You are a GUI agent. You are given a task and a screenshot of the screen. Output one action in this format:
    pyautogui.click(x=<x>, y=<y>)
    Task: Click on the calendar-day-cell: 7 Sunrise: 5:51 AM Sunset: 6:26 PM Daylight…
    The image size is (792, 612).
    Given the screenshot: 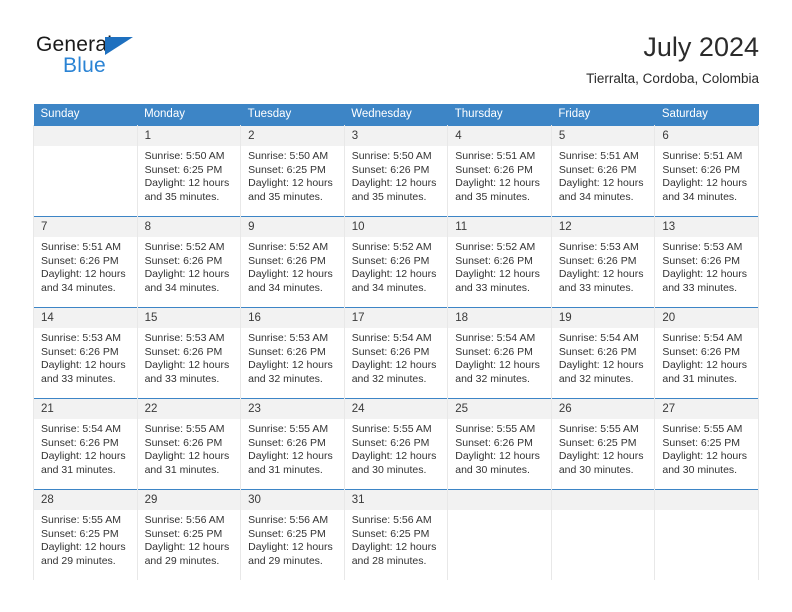 What is the action you would take?
    pyautogui.click(x=85, y=262)
    